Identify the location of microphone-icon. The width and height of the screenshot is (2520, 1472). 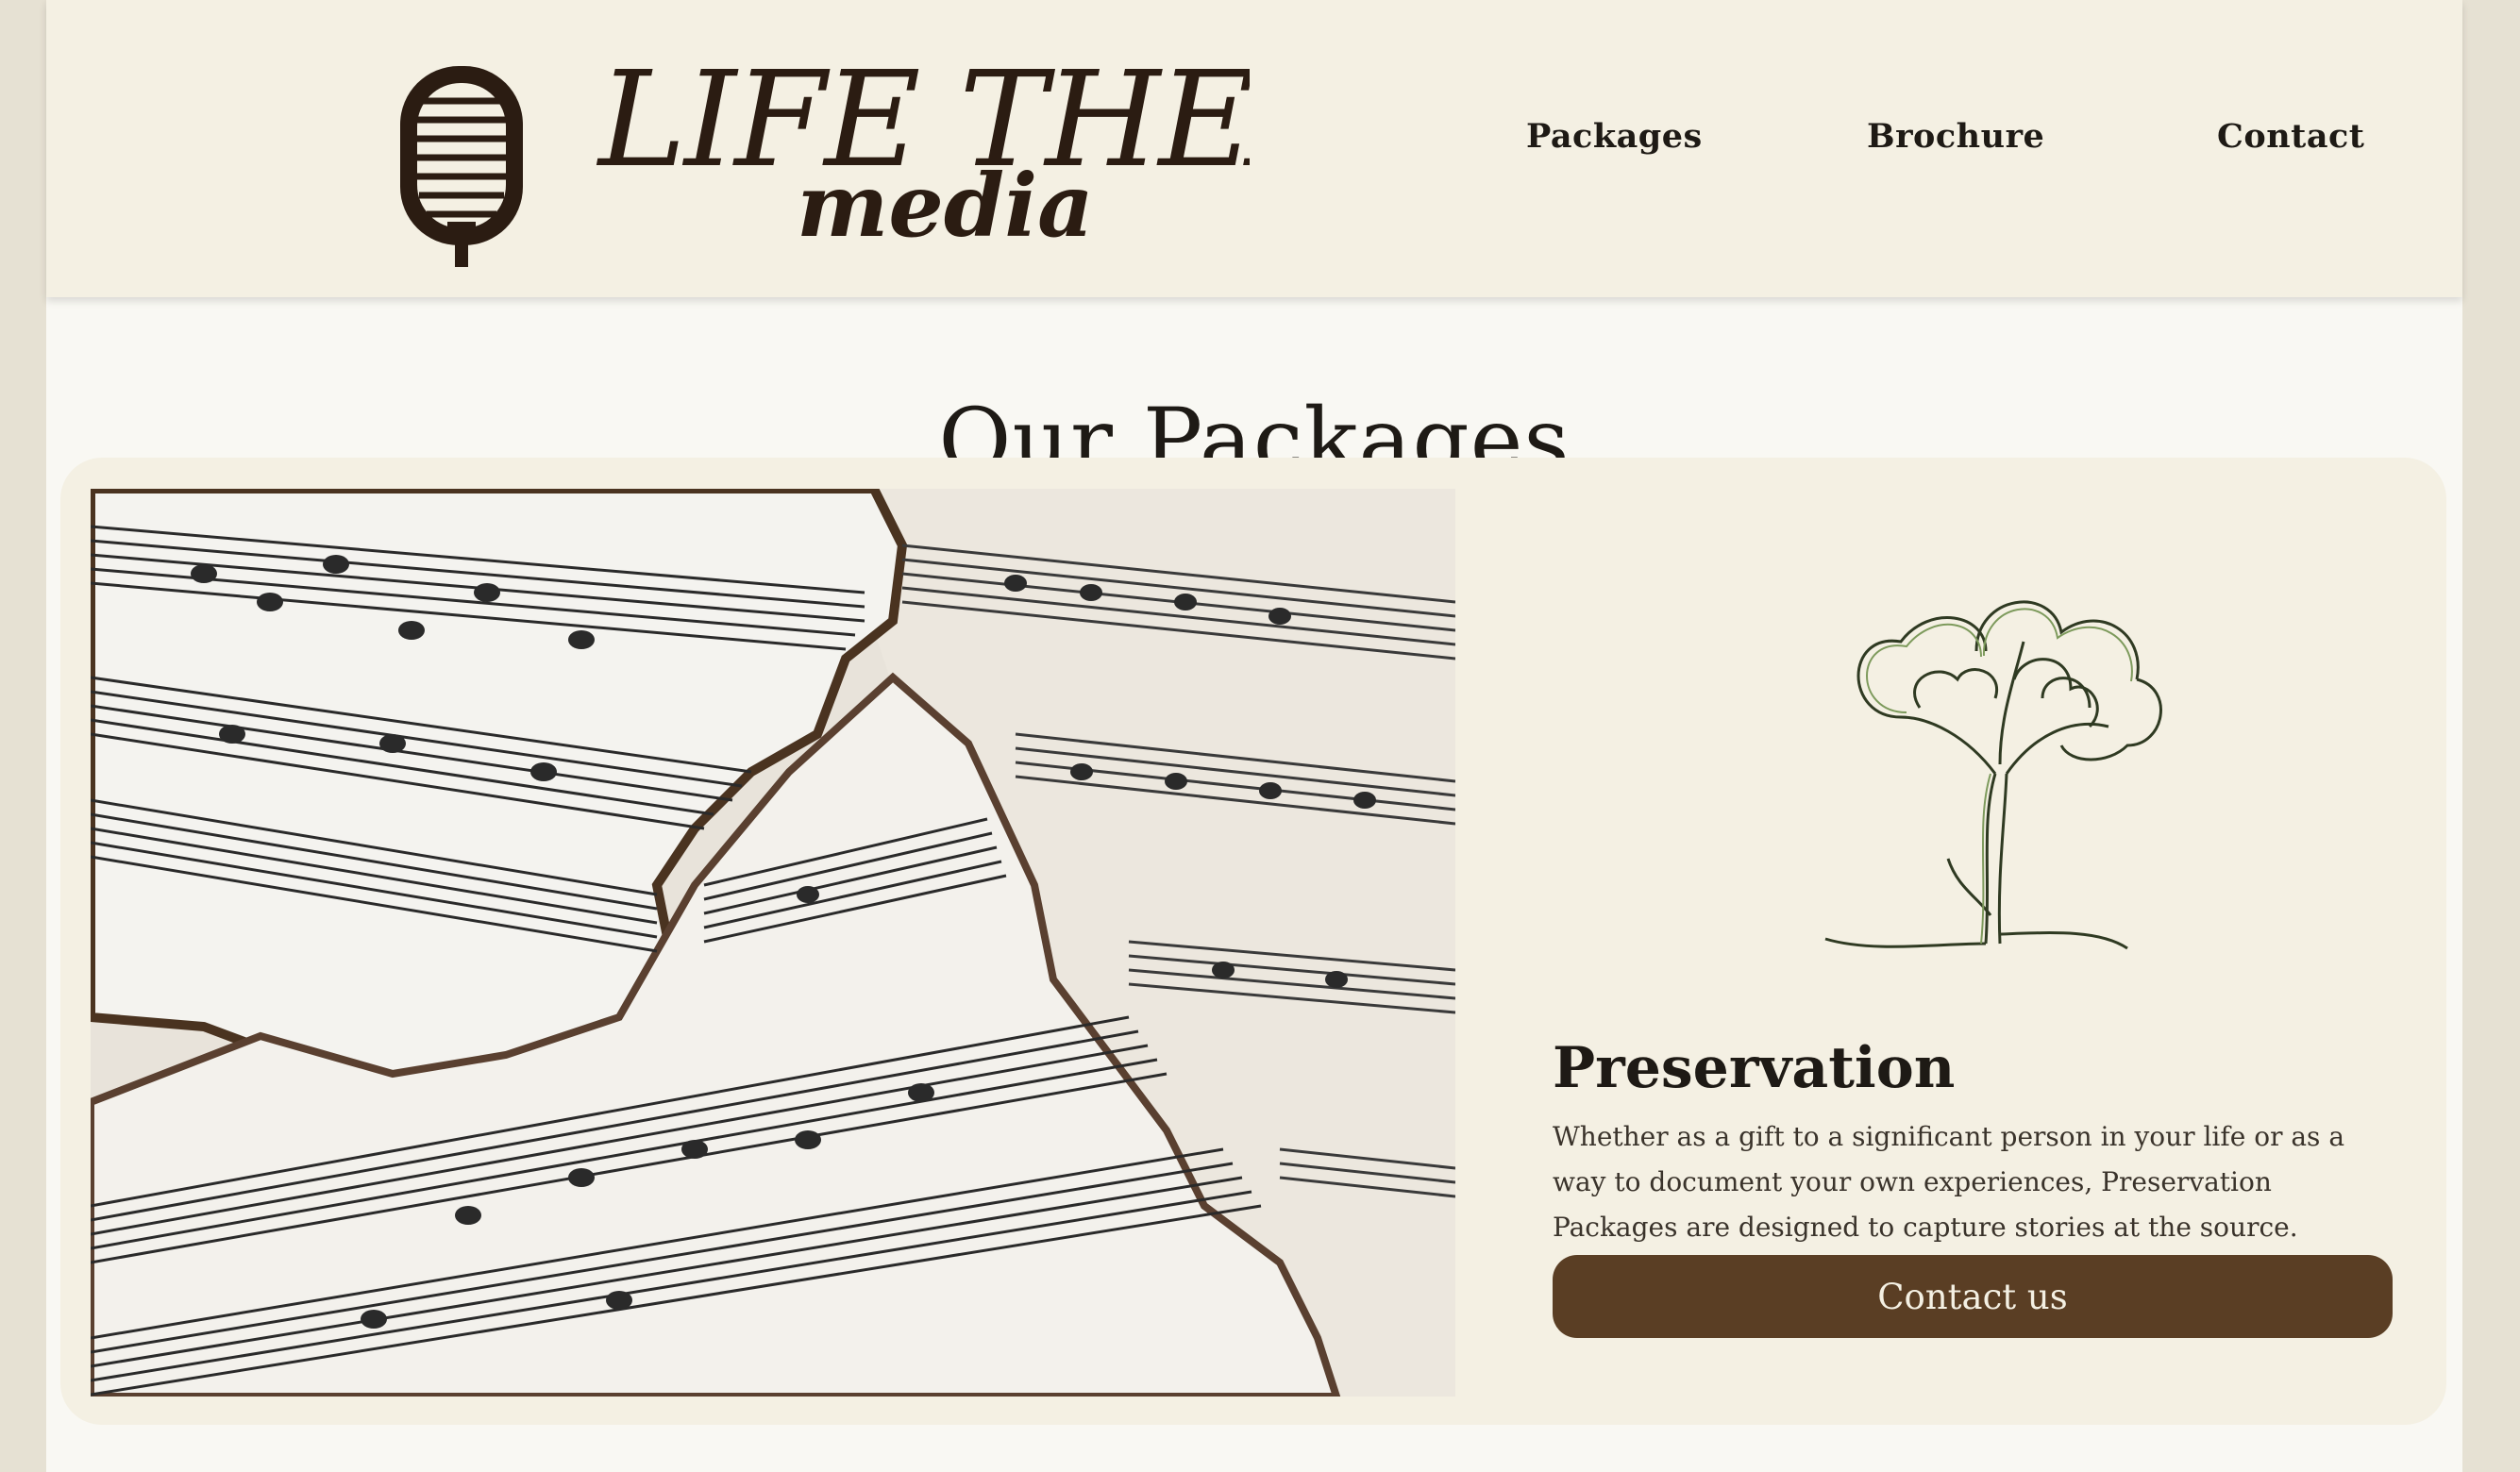
(461, 166).